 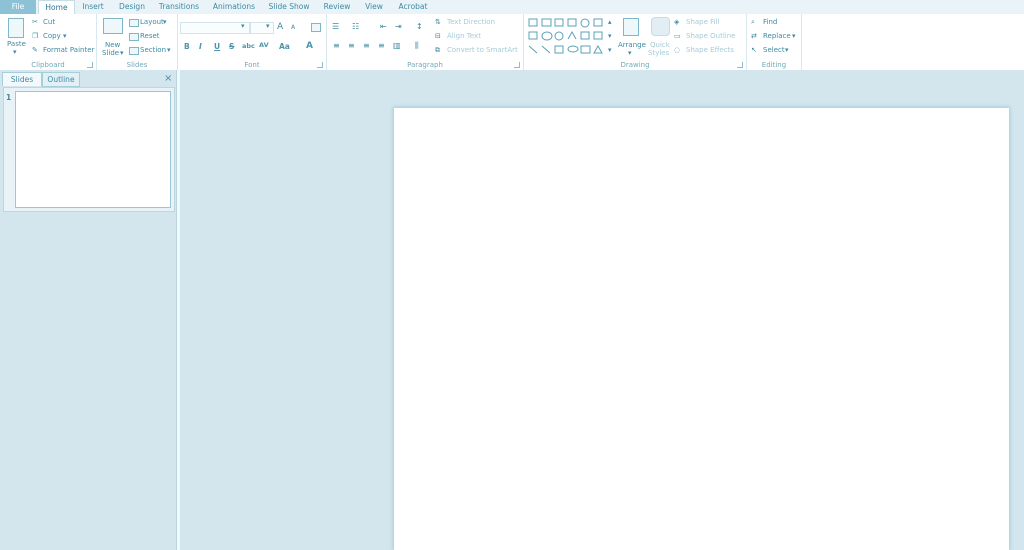 I want to click on replace-icon: ⇄, so click(x=754, y=36).